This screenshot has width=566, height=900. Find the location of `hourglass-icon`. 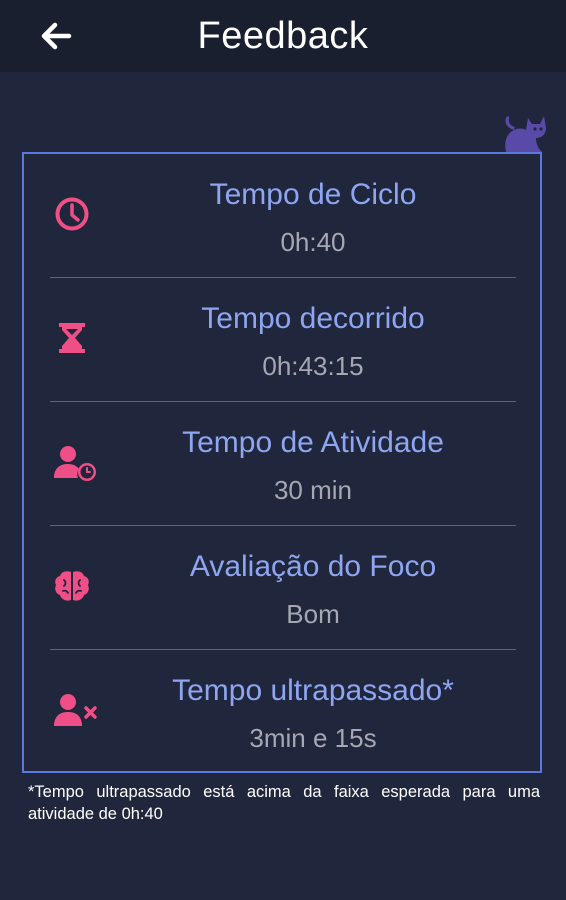

hourglass-icon is located at coordinates (72, 338).